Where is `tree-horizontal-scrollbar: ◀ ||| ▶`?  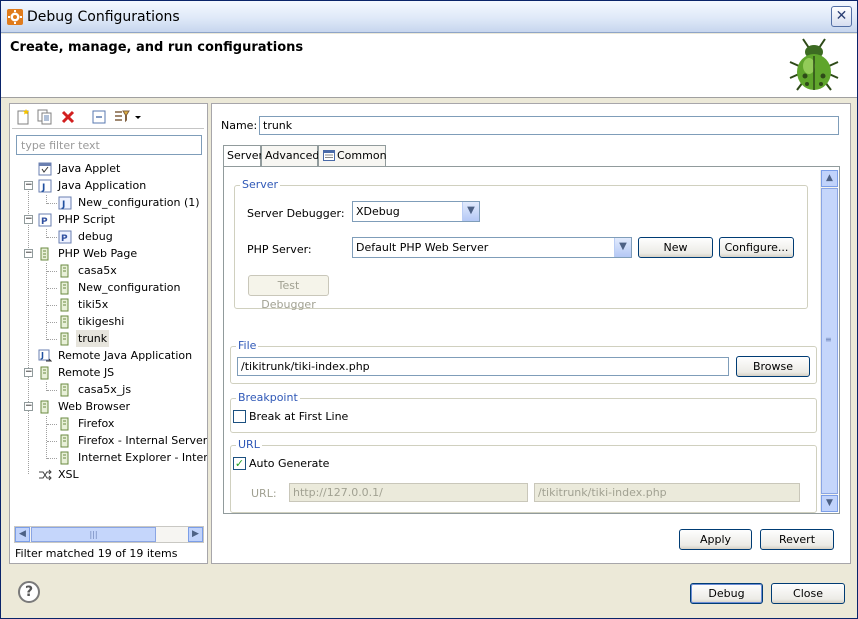 tree-horizontal-scrollbar: ◀ ||| ▶ is located at coordinates (109, 534).